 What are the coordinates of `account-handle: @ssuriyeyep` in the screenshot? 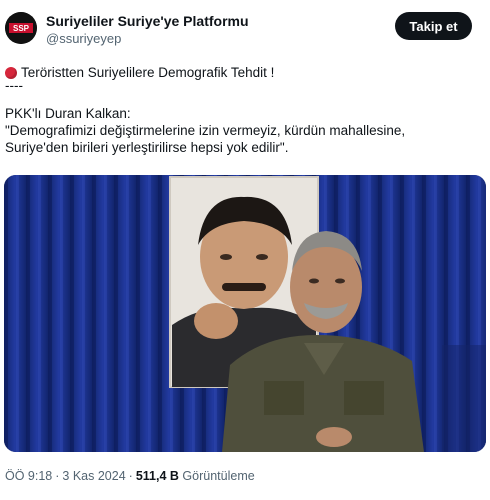 It's located at (83, 38).